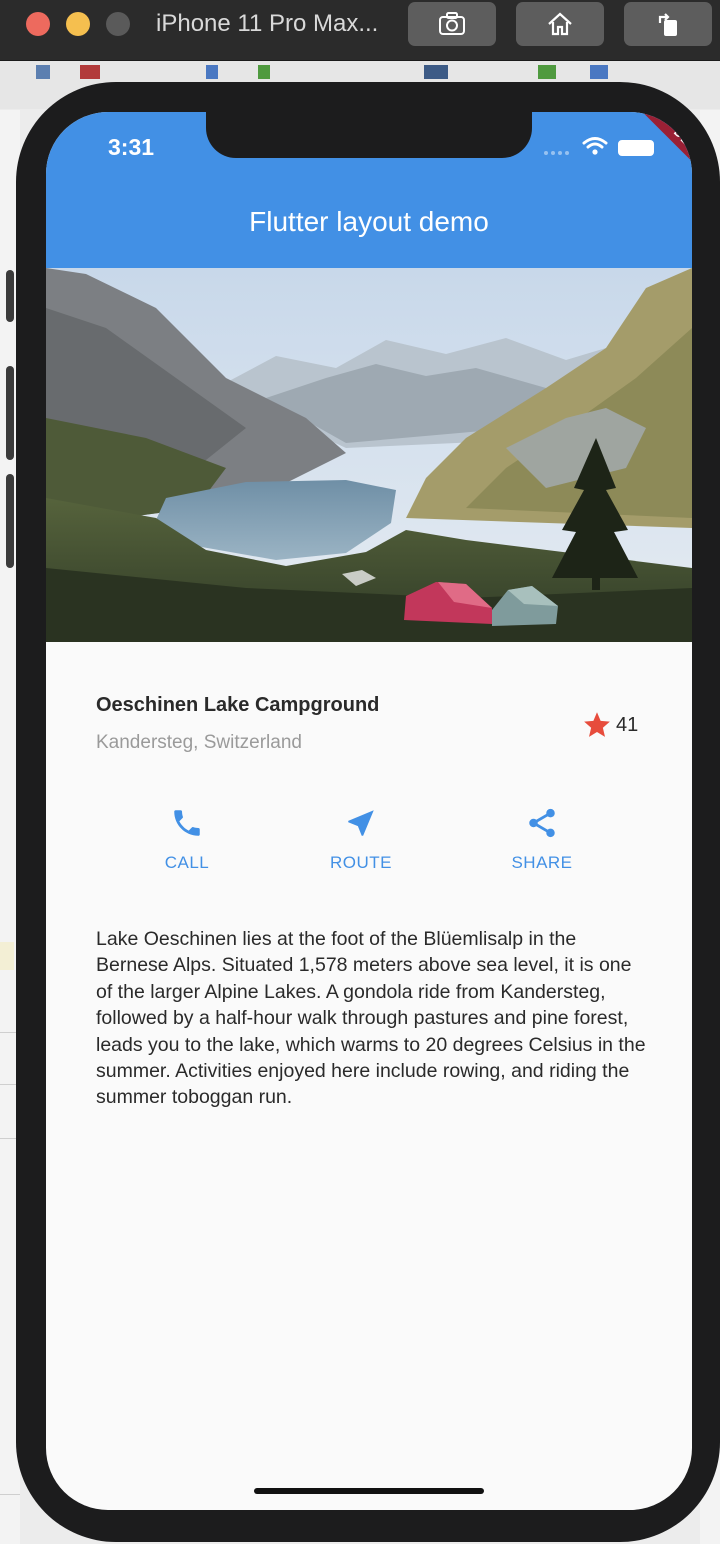 The width and height of the screenshot is (720, 1544). What do you see at coordinates (118, 24) in the screenshot?
I see `zoom-window-button` at bounding box center [118, 24].